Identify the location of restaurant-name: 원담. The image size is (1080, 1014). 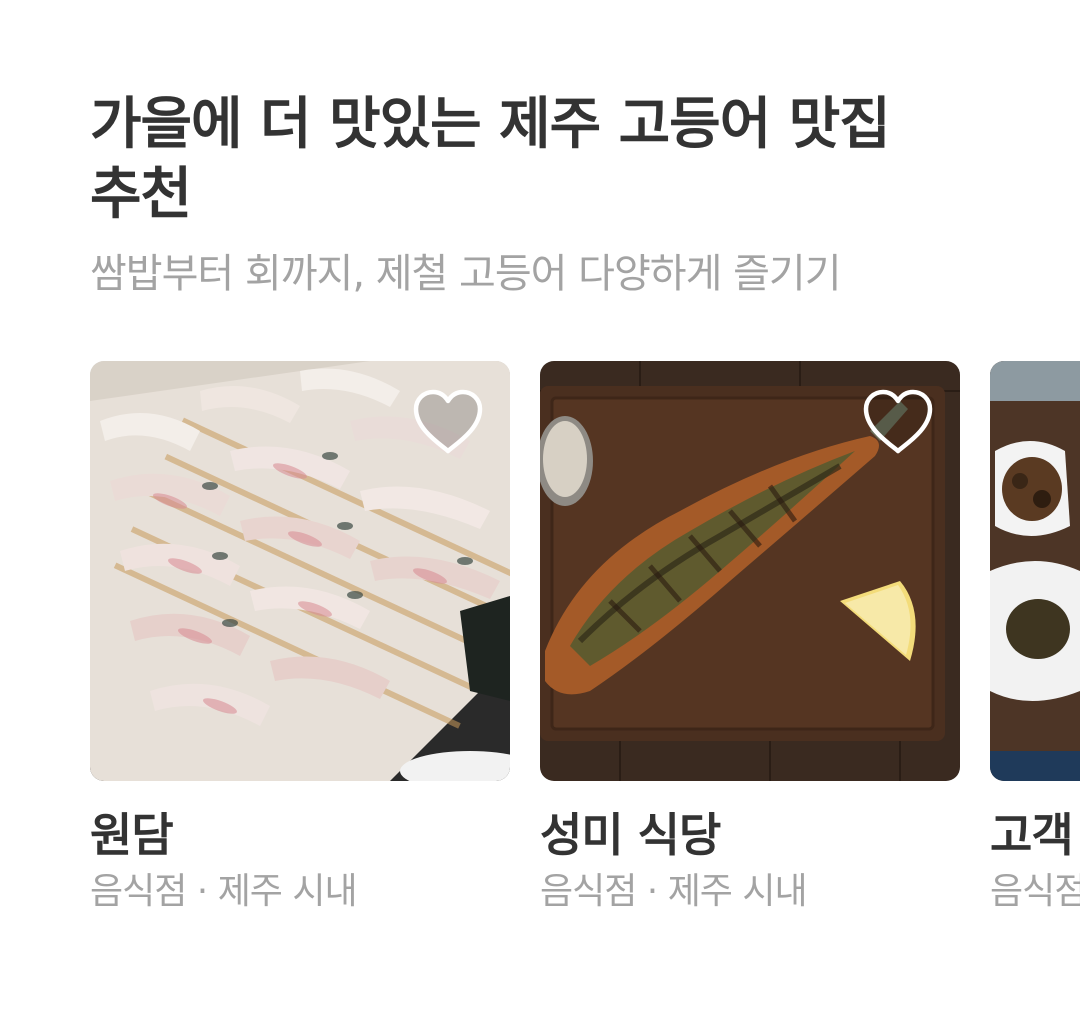
(300, 835).